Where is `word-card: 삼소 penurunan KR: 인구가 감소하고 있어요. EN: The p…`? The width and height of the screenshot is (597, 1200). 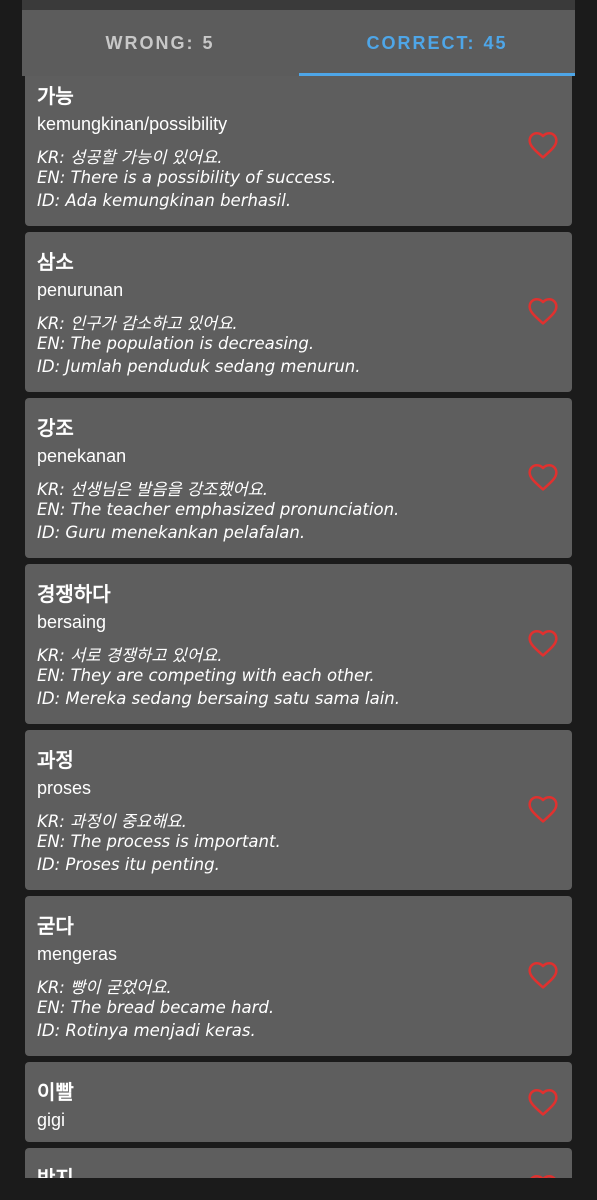 word-card: 삼소 penurunan KR: 인구가 감소하고 있어요. EN: The p… is located at coordinates (298, 312).